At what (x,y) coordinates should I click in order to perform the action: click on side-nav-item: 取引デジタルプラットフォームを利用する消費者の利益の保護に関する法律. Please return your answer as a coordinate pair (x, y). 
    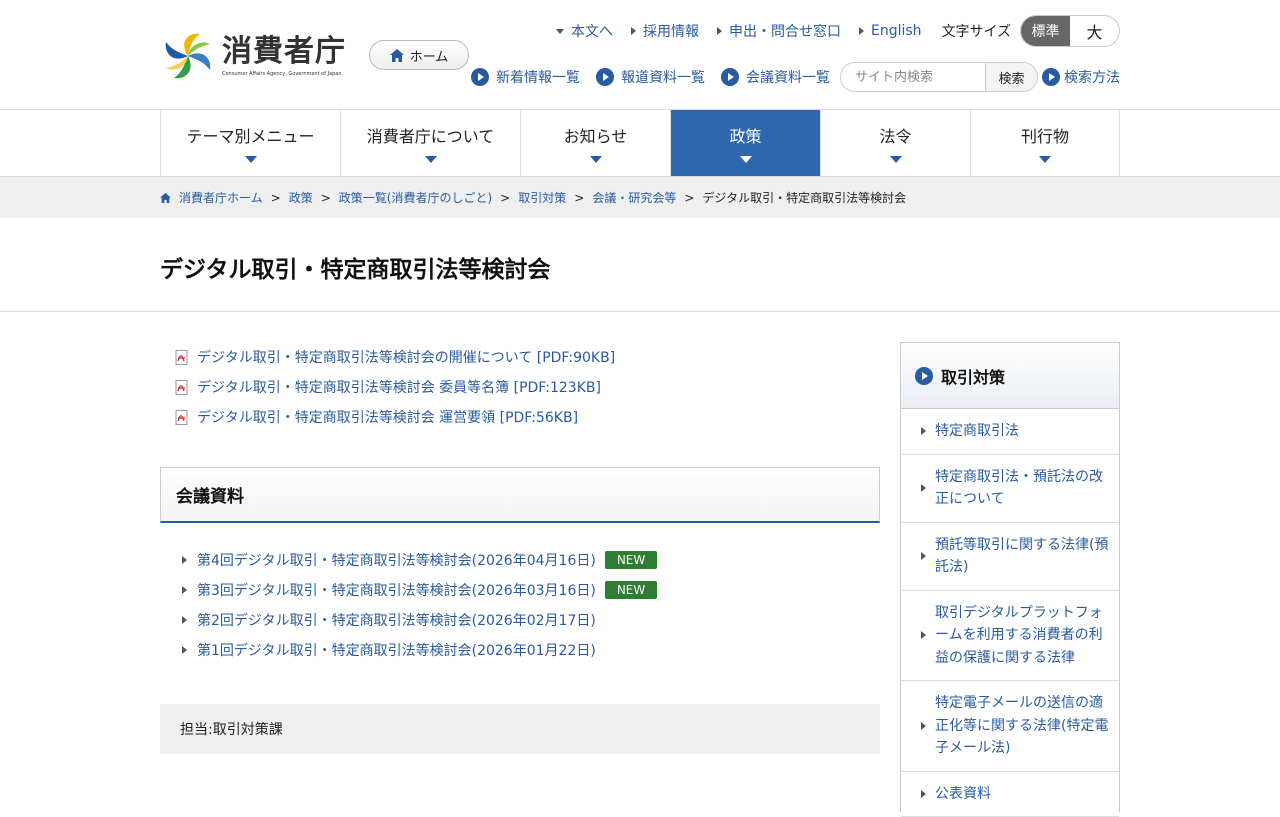
    Looking at the image, I should click on (1010, 636).